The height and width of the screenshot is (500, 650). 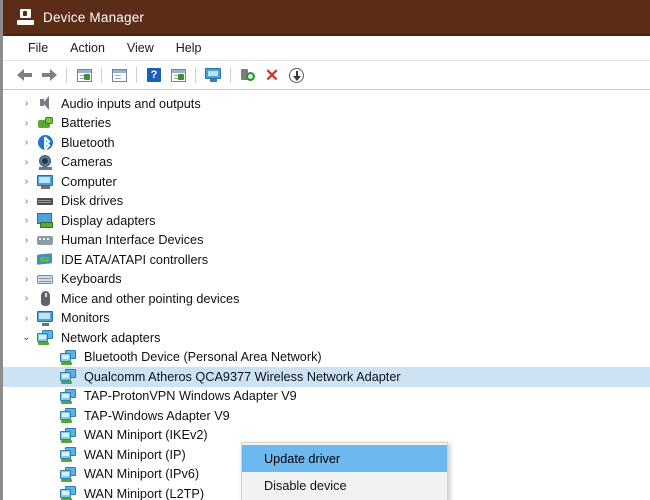 I want to click on tree-node-human-interface-devices: › Human Interface Devices, so click(x=326, y=241).